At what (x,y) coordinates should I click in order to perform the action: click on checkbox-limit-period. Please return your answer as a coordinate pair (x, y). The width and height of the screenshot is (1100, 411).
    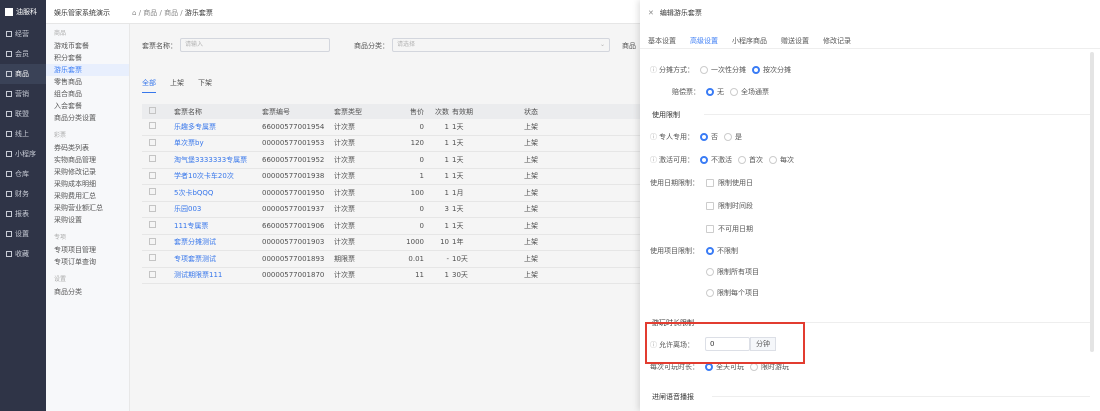
    Looking at the image, I should click on (710, 206).